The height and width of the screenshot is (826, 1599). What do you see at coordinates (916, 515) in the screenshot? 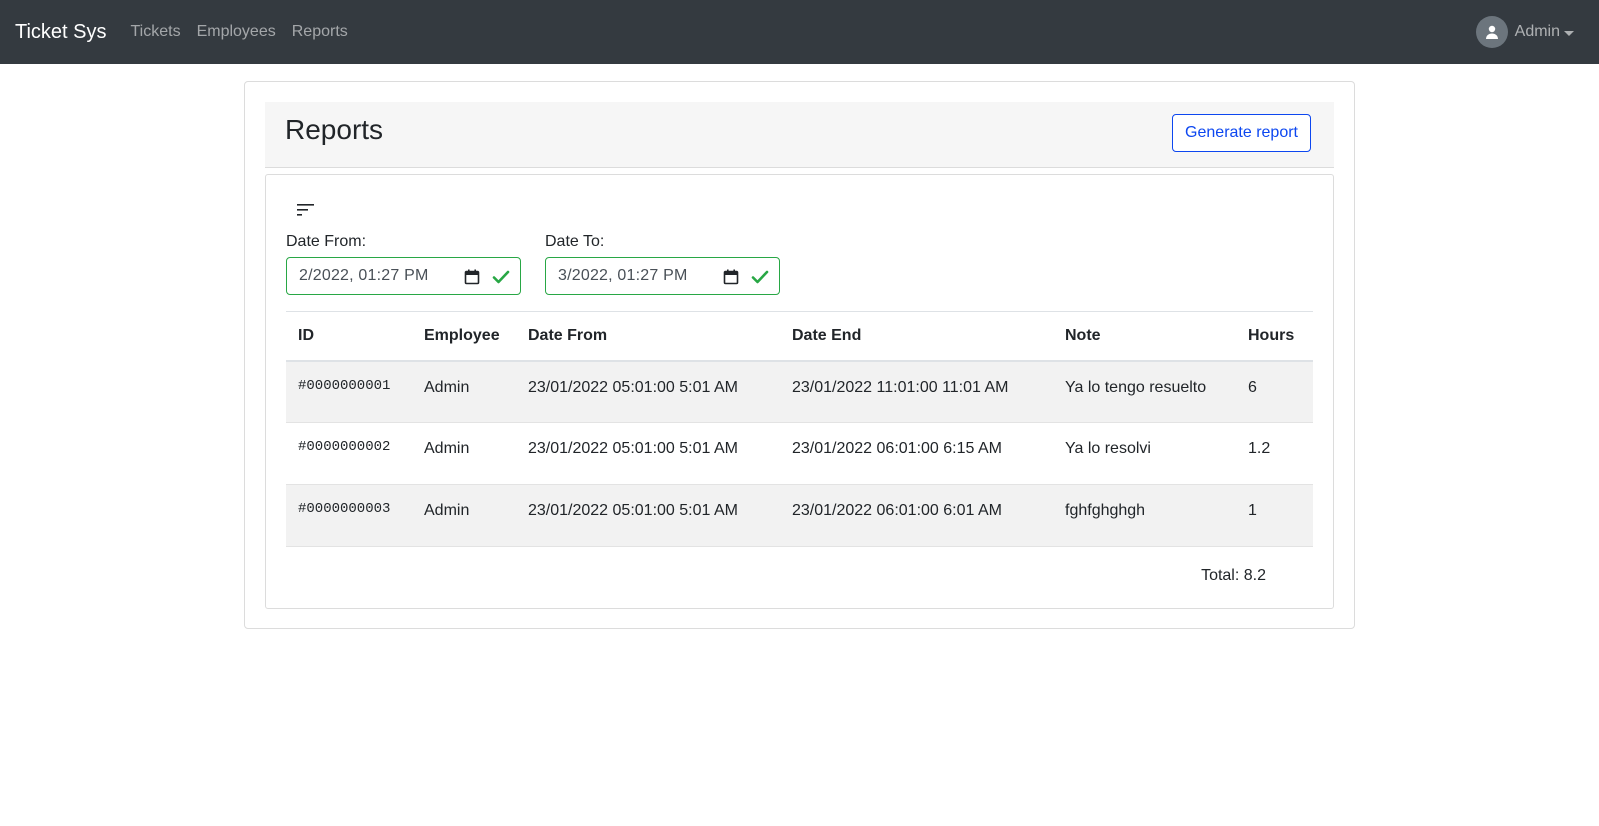
I see `cell-date-end: 23/01/2022 06:01:00 6:01 AM` at bounding box center [916, 515].